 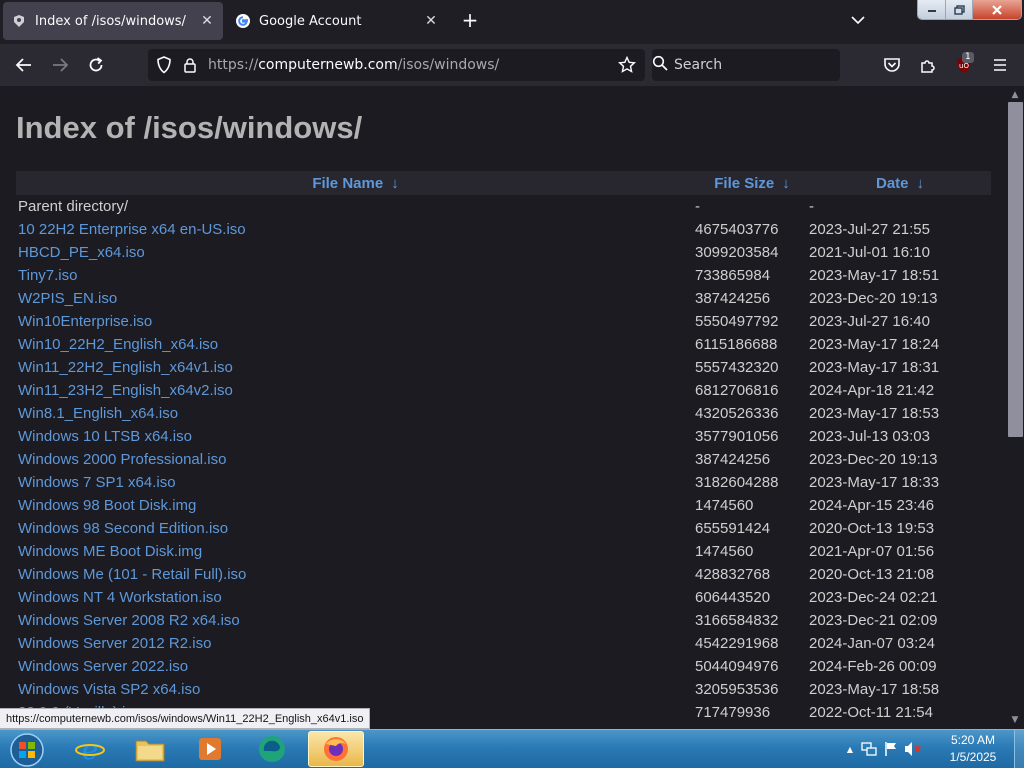 What do you see at coordinates (355, 390) in the screenshot?
I see `file-name-cell: Win11_23H2_English_x64v2.iso` at bounding box center [355, 390].